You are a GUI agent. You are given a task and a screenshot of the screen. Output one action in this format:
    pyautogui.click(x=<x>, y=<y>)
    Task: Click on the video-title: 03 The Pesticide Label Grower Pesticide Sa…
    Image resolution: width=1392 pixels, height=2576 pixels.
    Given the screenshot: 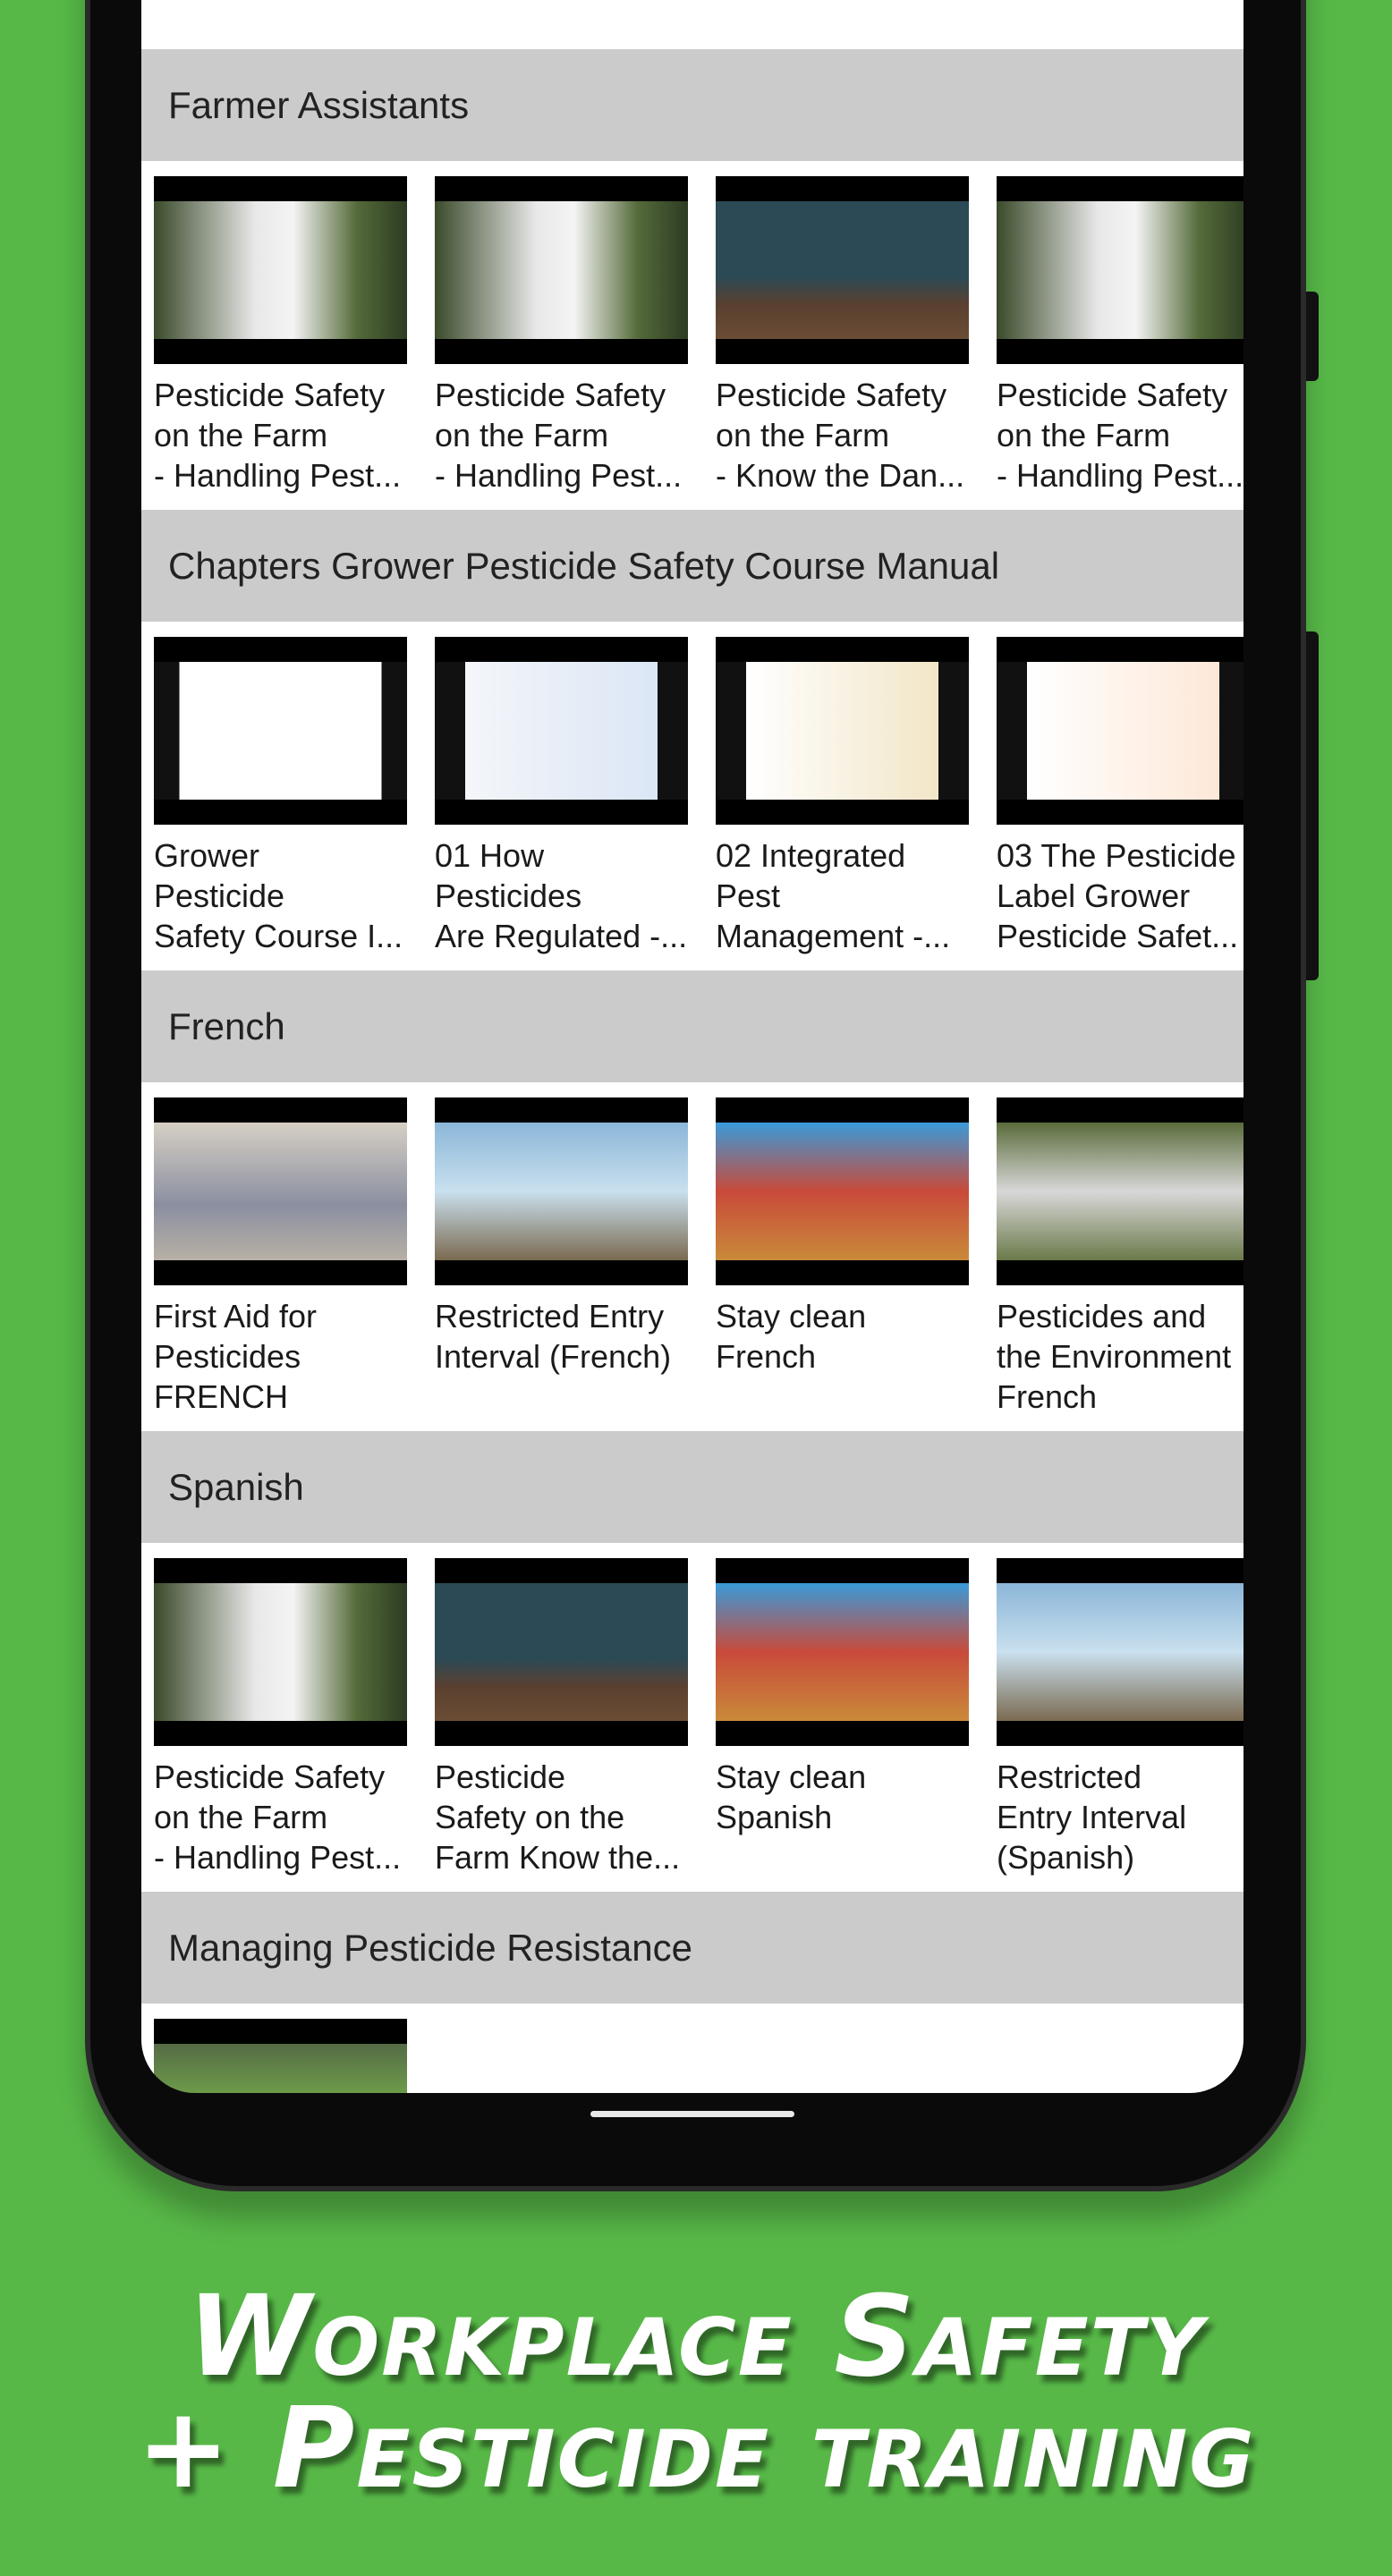 What is the action you would take?
    pyautogui.click(x=1120, y=895)
    